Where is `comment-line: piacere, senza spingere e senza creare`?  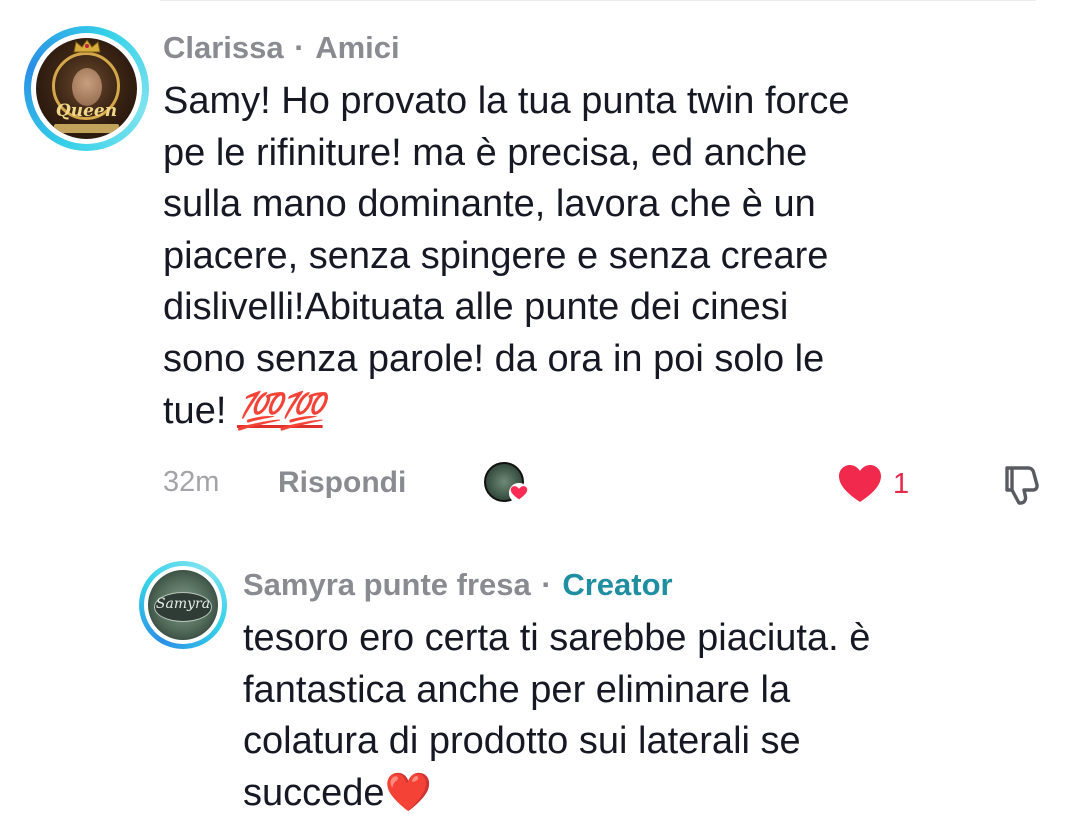 comment-line: piacere, senza spingere e senza creare is located at coordinates (496, 255).